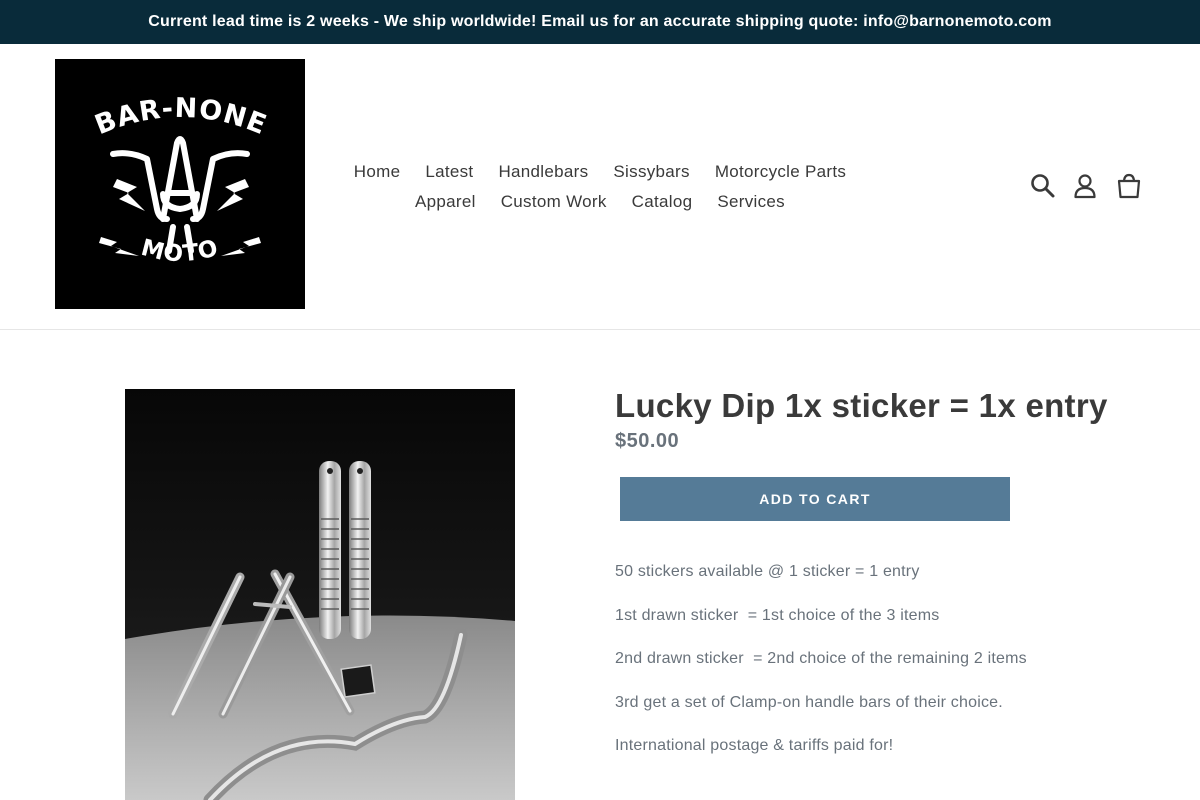 This screenshot has height=800, width=1200. Describe the element at coordinates (651, 172) in the screenshot. I see `nav-item-sissybars: Sissybars` at that location.